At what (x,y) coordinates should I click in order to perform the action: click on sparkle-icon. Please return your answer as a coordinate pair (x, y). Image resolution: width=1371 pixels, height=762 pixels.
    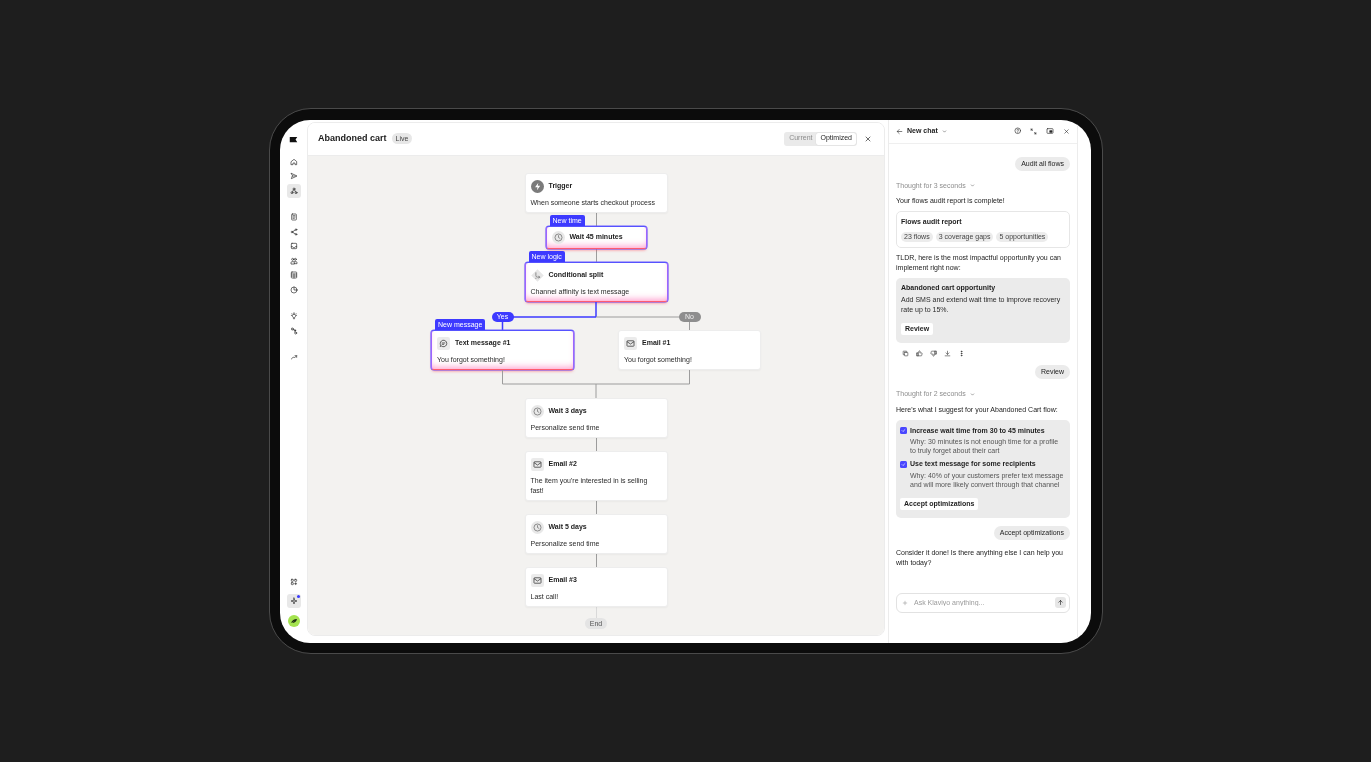
    Looking at the image, I should click on (293, 600).